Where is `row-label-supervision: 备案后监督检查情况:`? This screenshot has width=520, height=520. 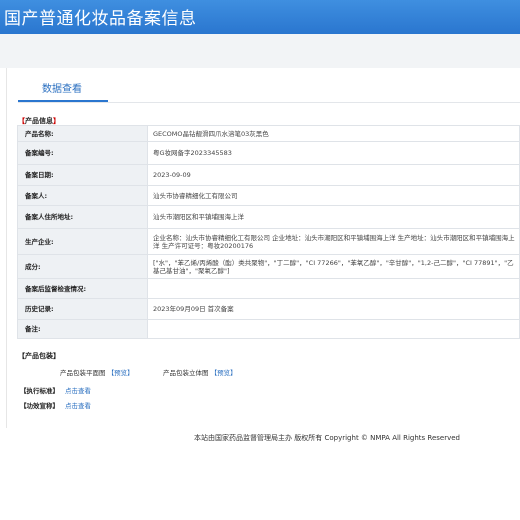 row-label-supervision: 备案后监督检查情况: is located at coordinates (82, 288).